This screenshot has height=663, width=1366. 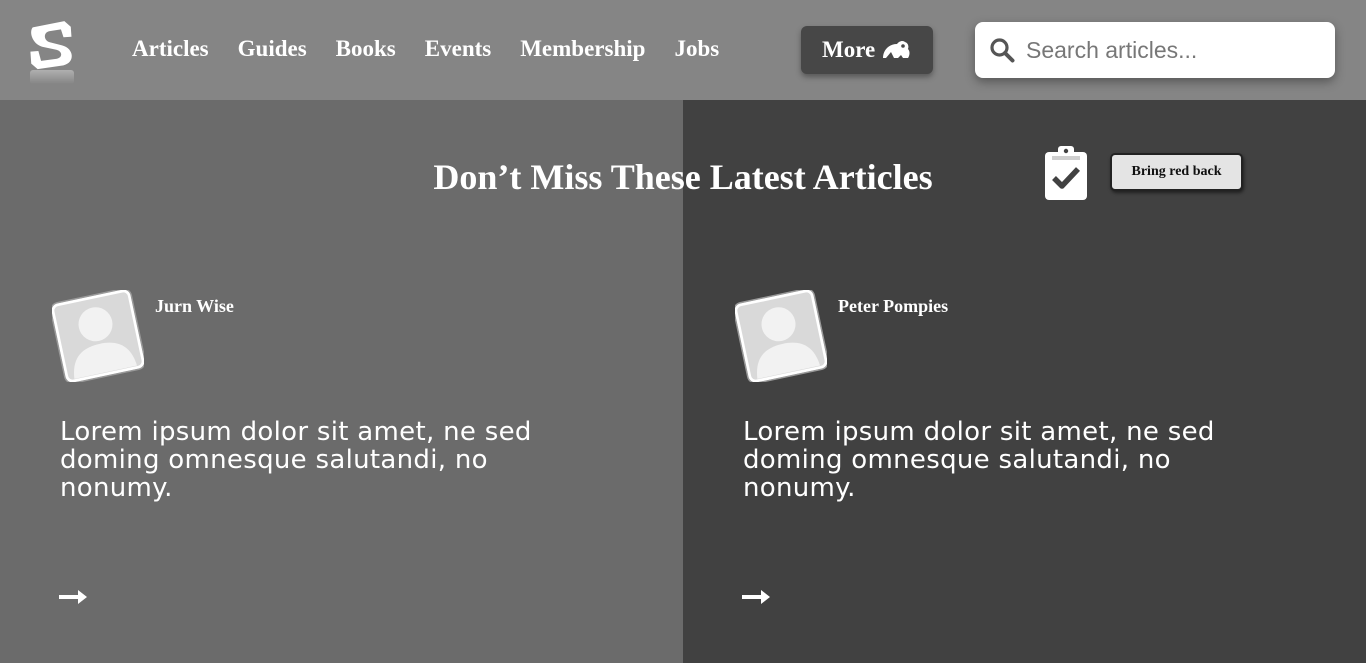 What do you see at coordinates (53, 53) in the screenshot?
I see `s-logo-icon` at bounding box center [53, 53].